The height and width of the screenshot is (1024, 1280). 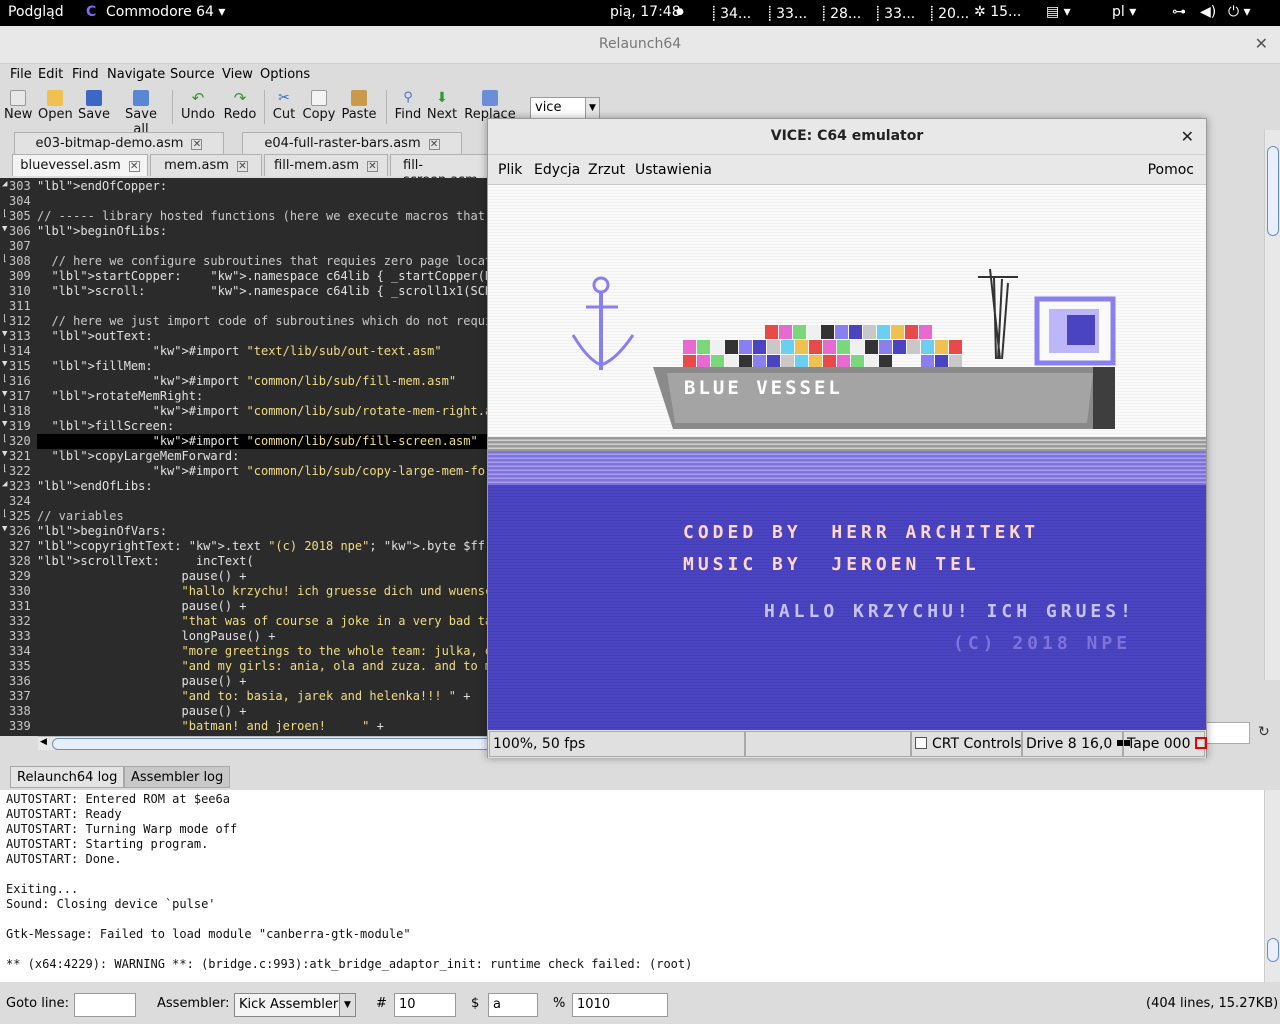 What do you see at coordinates (510, 170) in the screenshot?
I see `vice-menu-plik: Plik` at bounding box center [510, 170].